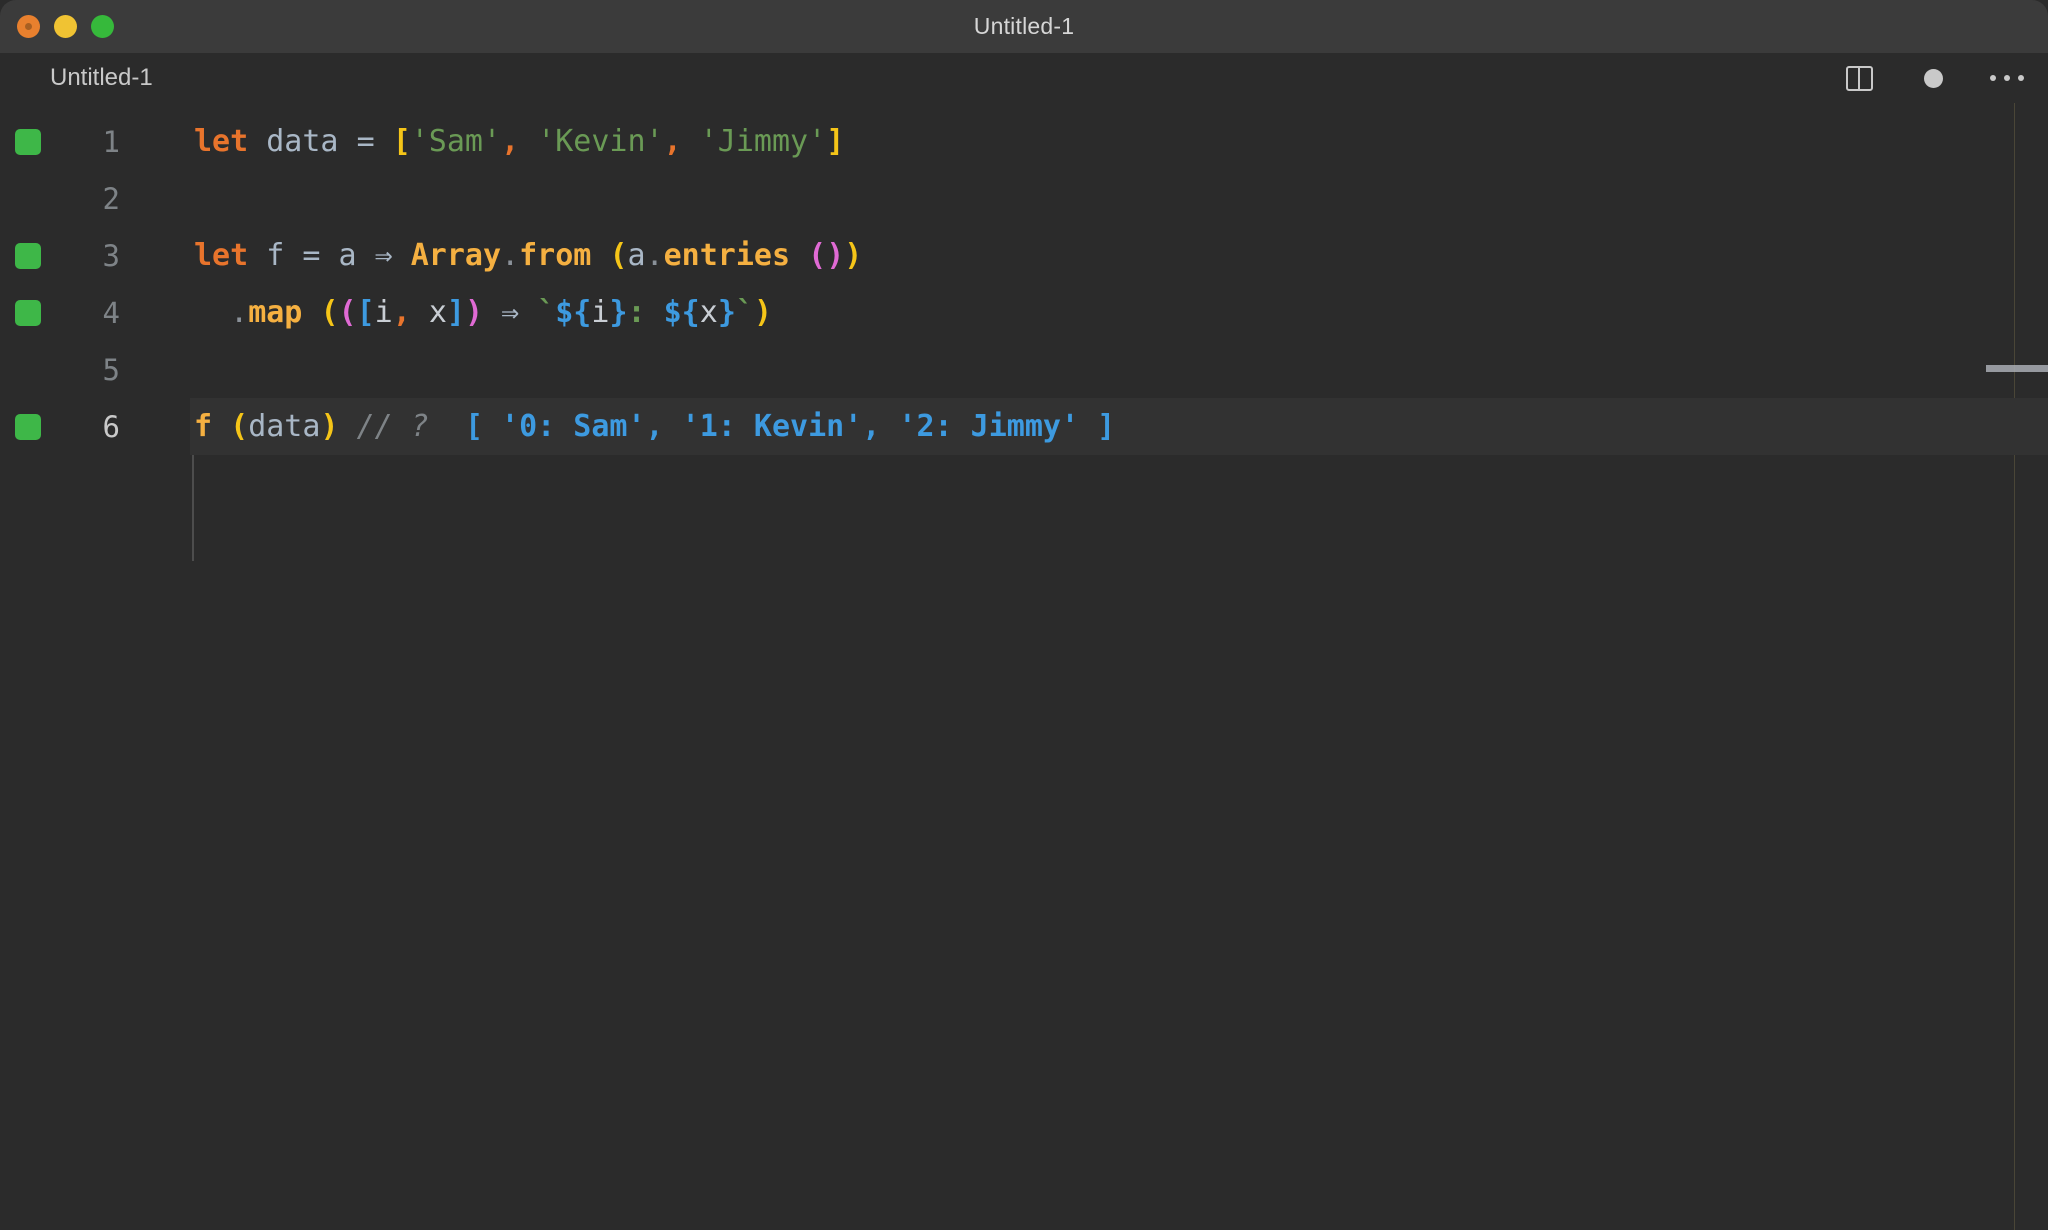 The image size is (2048, 1230). Describe the element at coordinates (555, 255) in the screenshot. I see `code-token: from` at that location.